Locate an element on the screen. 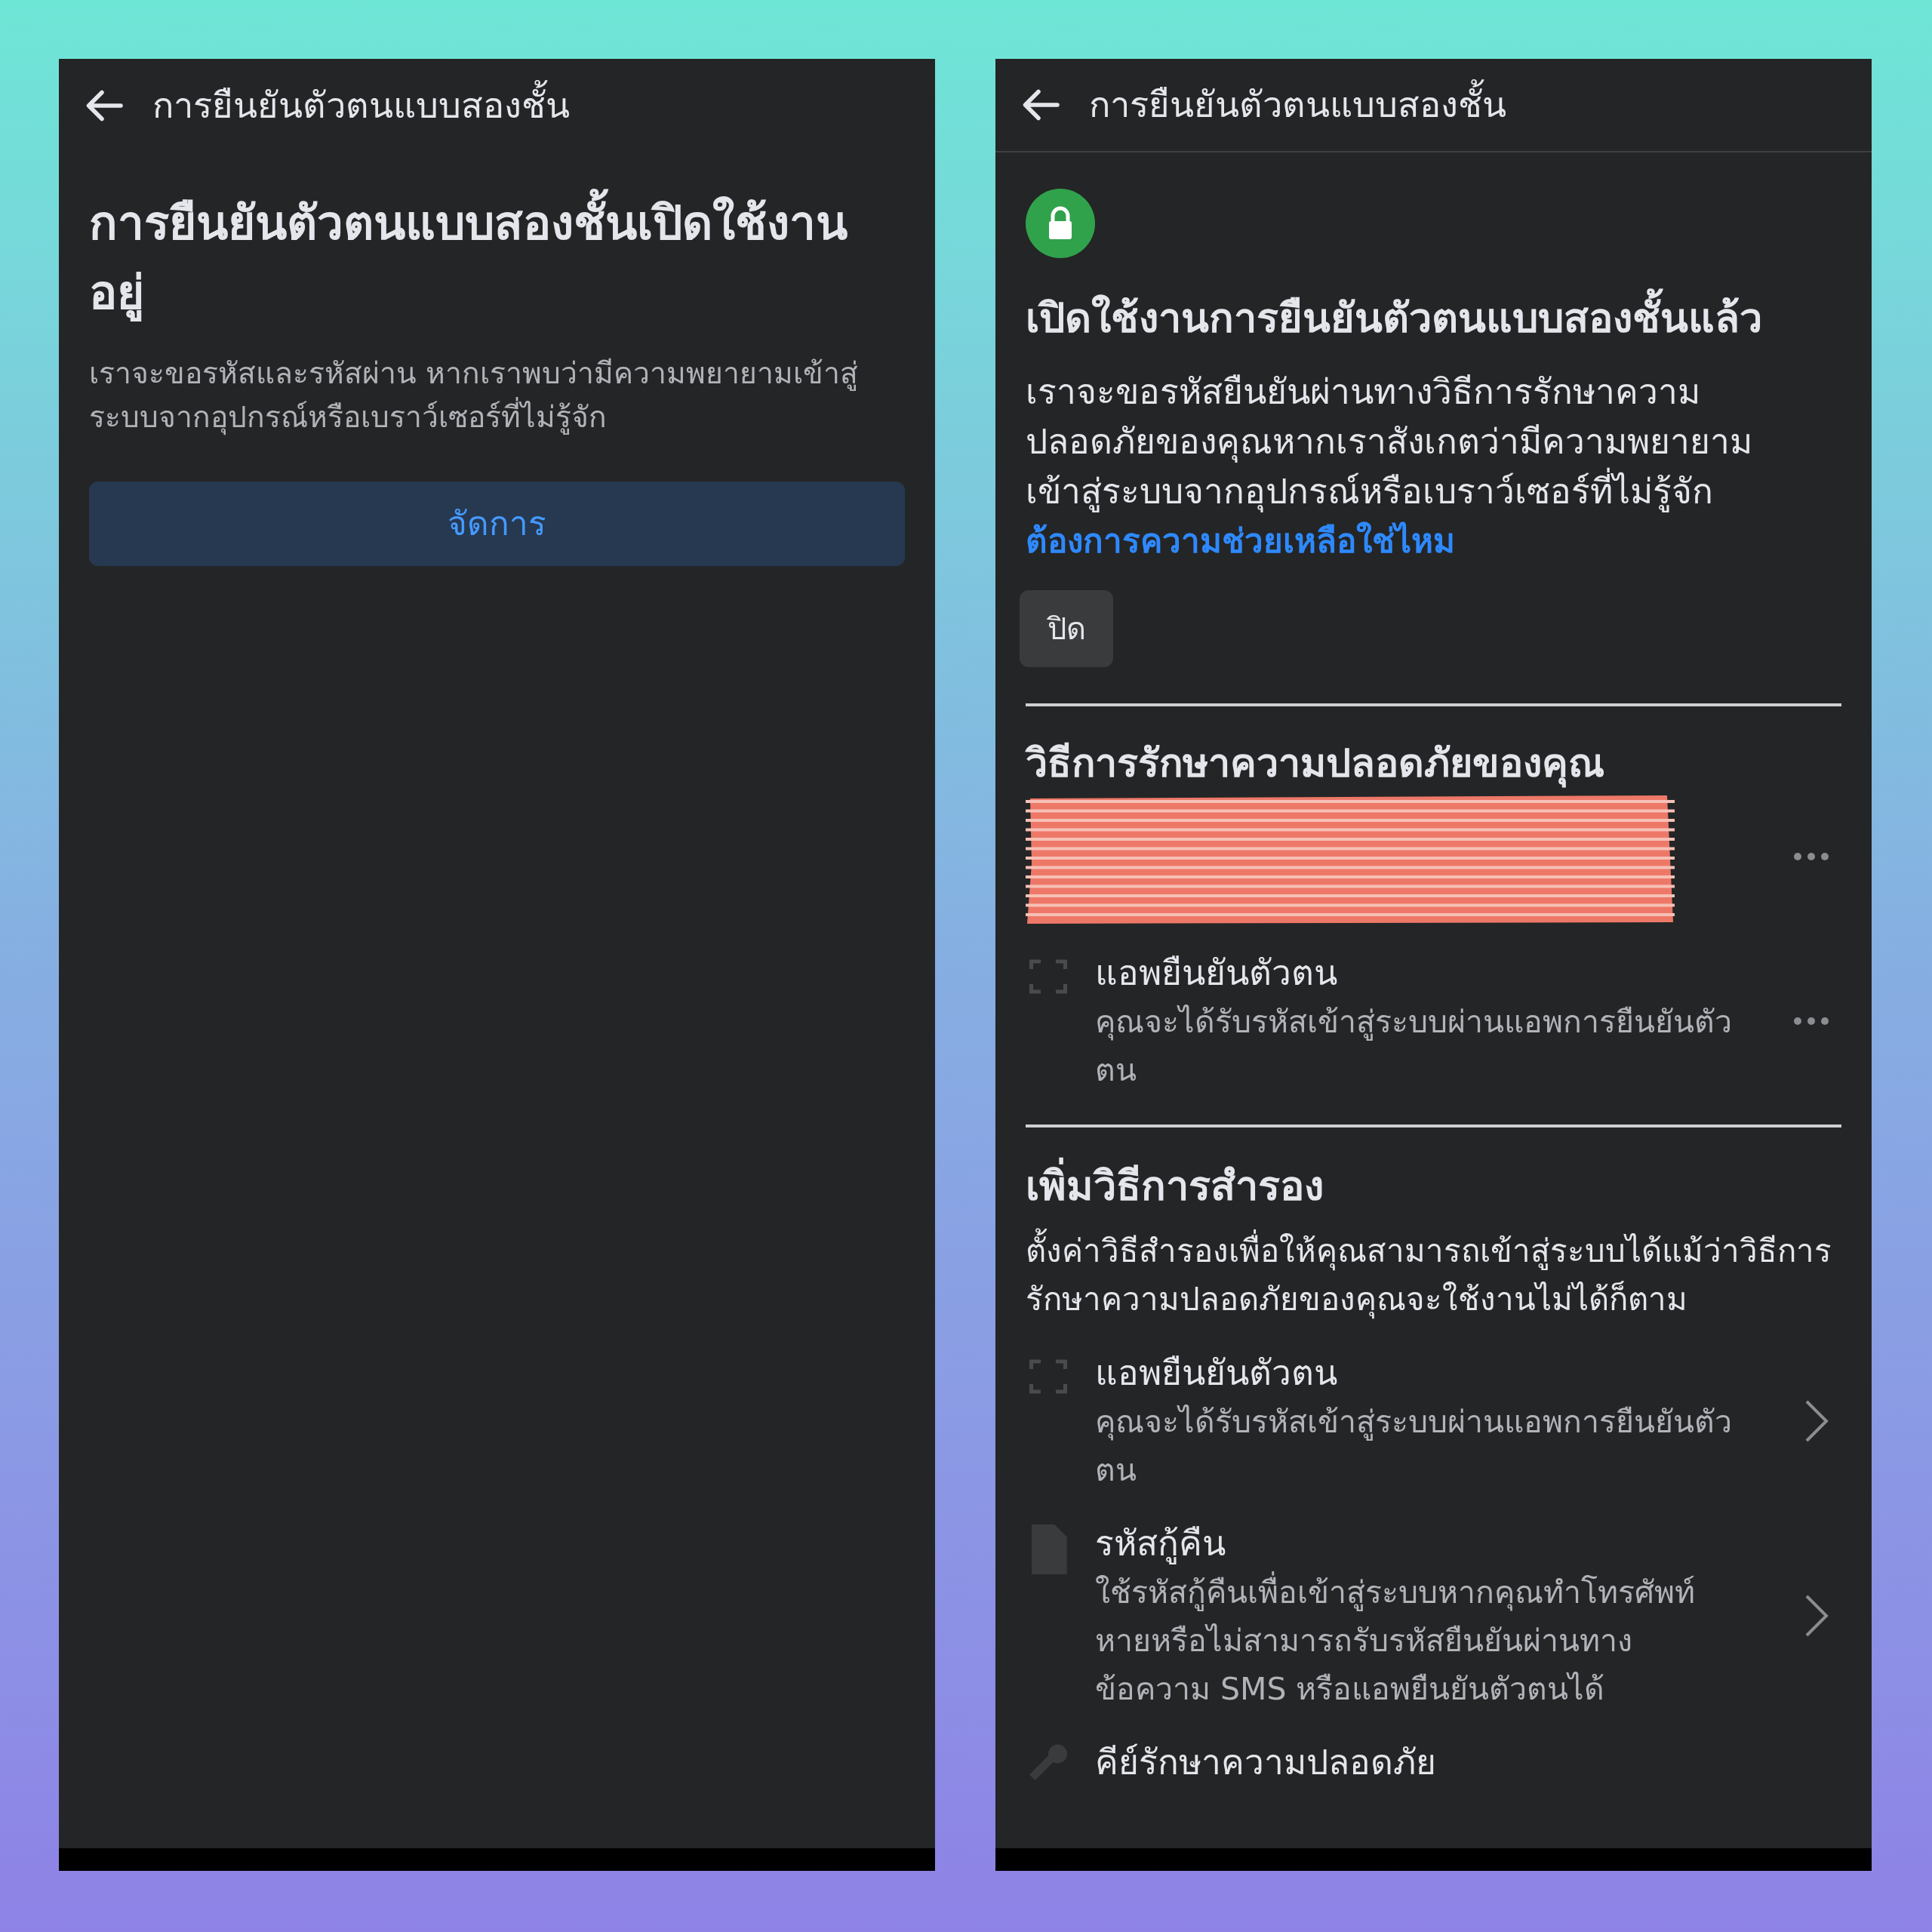  option-description: ใช้รหัสกู้คืนเพื่อเข้าสู่ระบบหากคุณทำโทรศัพท์หายหรือไม่สามารถรับรหัสยืนยันผ่านทางข้อความ SMS หรือแอพยืนยันตัวตนได้ is located at coordinates (1419, 1640).